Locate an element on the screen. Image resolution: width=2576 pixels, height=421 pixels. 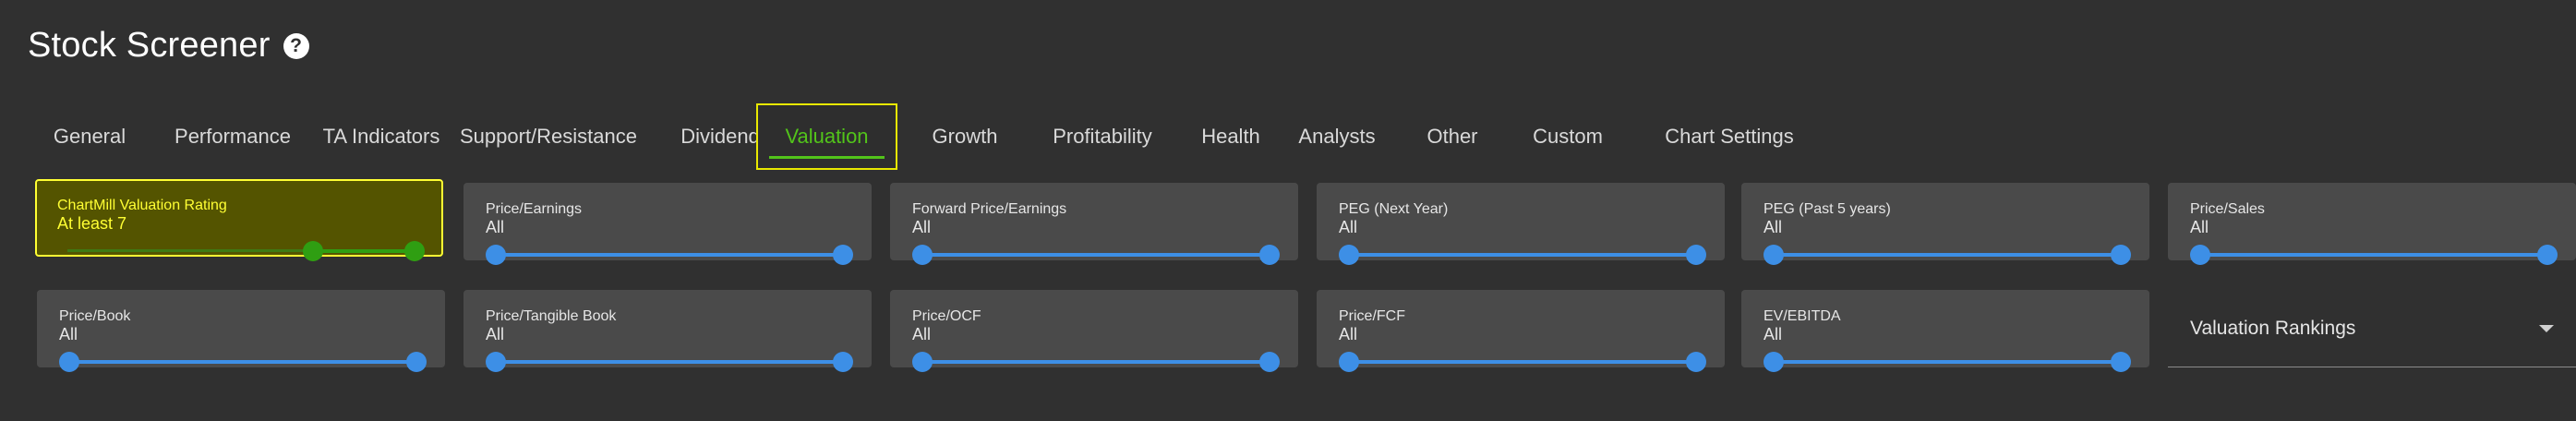
filter-forward-price-earnings: Forward Price/Earnings All is located at coordinates (1094, 224).